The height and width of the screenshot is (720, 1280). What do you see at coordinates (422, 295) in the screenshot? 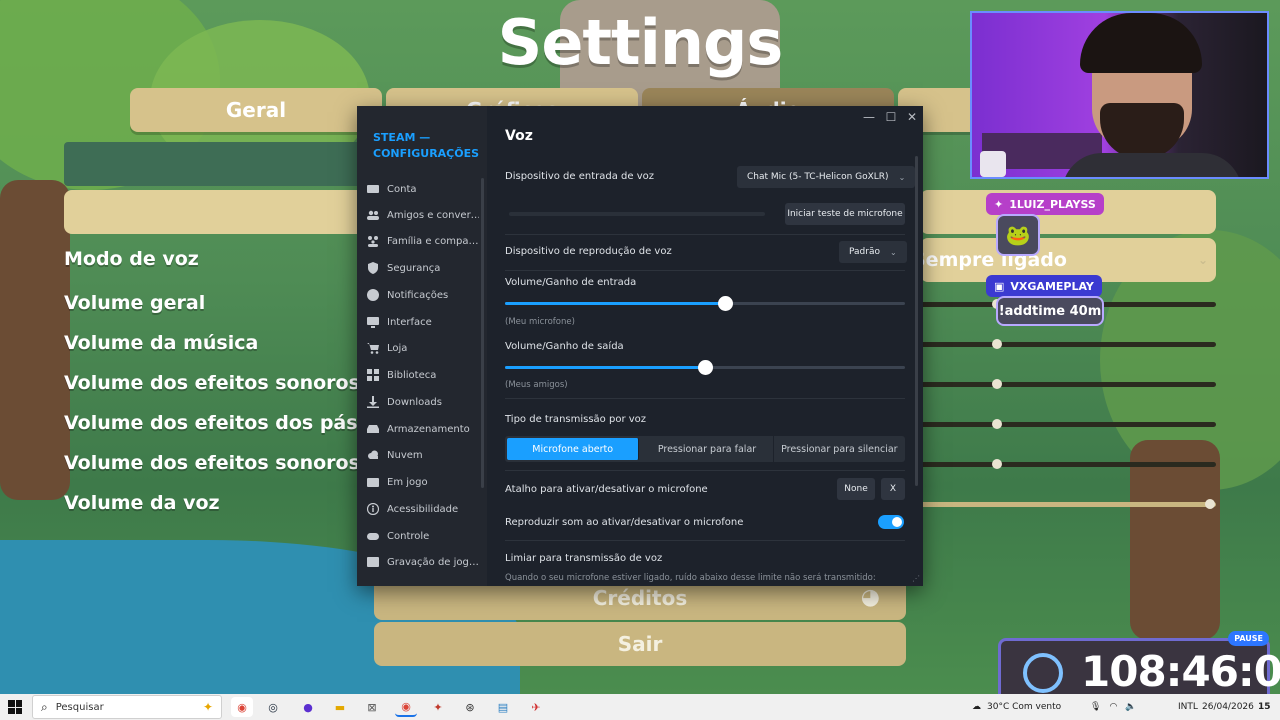
I see `sidebar-item-notifications: Notificações` at bounding box center [422, 295].